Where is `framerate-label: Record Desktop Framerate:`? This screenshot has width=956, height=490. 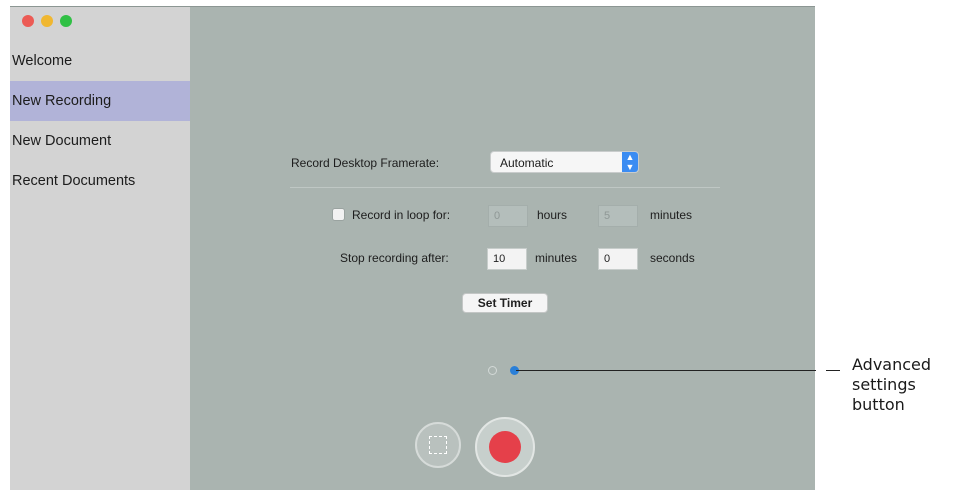 framerate-label: Record Desktop Framerate: is located at coordinates (365, 163).